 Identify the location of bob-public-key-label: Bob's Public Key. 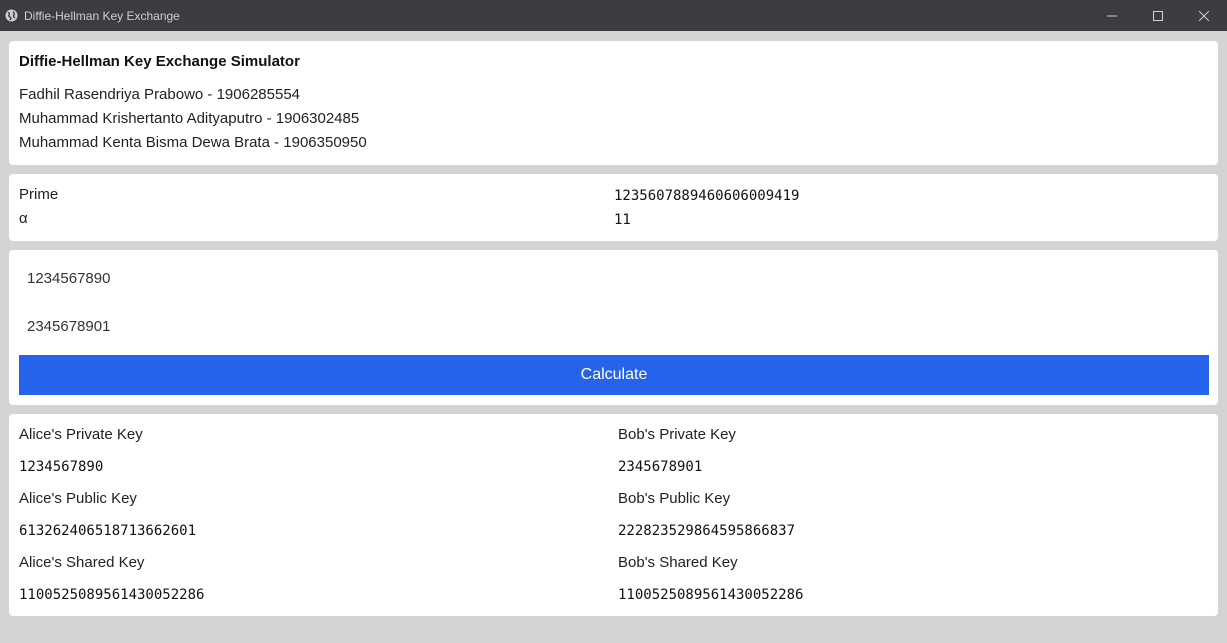
(674, 498).